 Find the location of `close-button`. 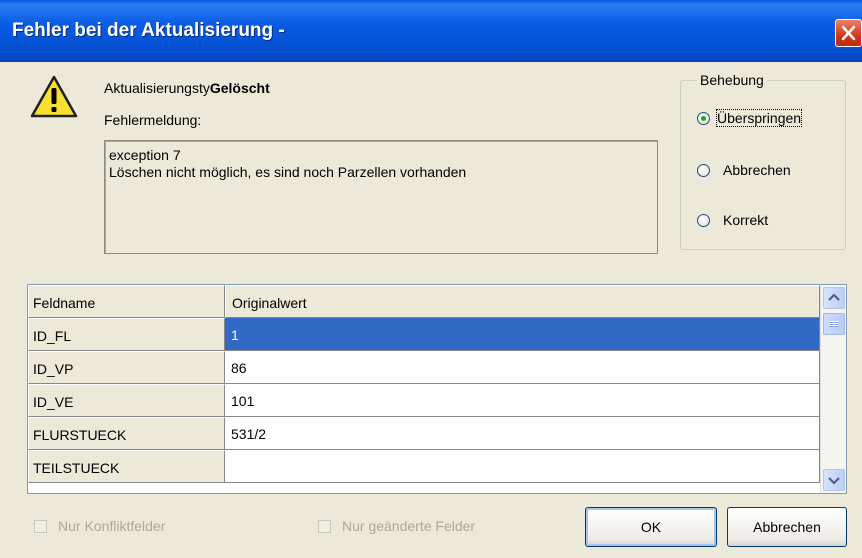

close-button is located at coordinates (848, 33).